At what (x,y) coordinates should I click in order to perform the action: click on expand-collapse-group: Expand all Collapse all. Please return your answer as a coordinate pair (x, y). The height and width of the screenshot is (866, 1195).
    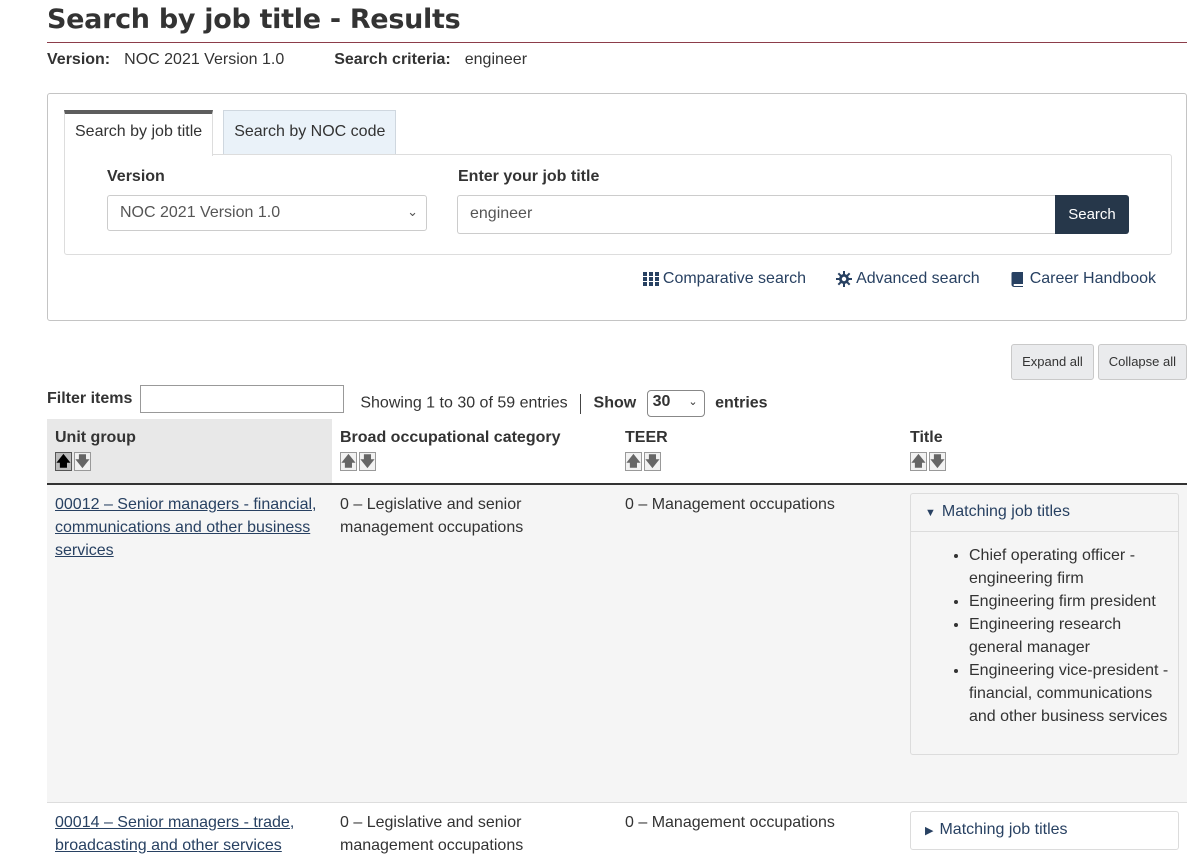
    Looking at the image, I should click on (1099, 362).